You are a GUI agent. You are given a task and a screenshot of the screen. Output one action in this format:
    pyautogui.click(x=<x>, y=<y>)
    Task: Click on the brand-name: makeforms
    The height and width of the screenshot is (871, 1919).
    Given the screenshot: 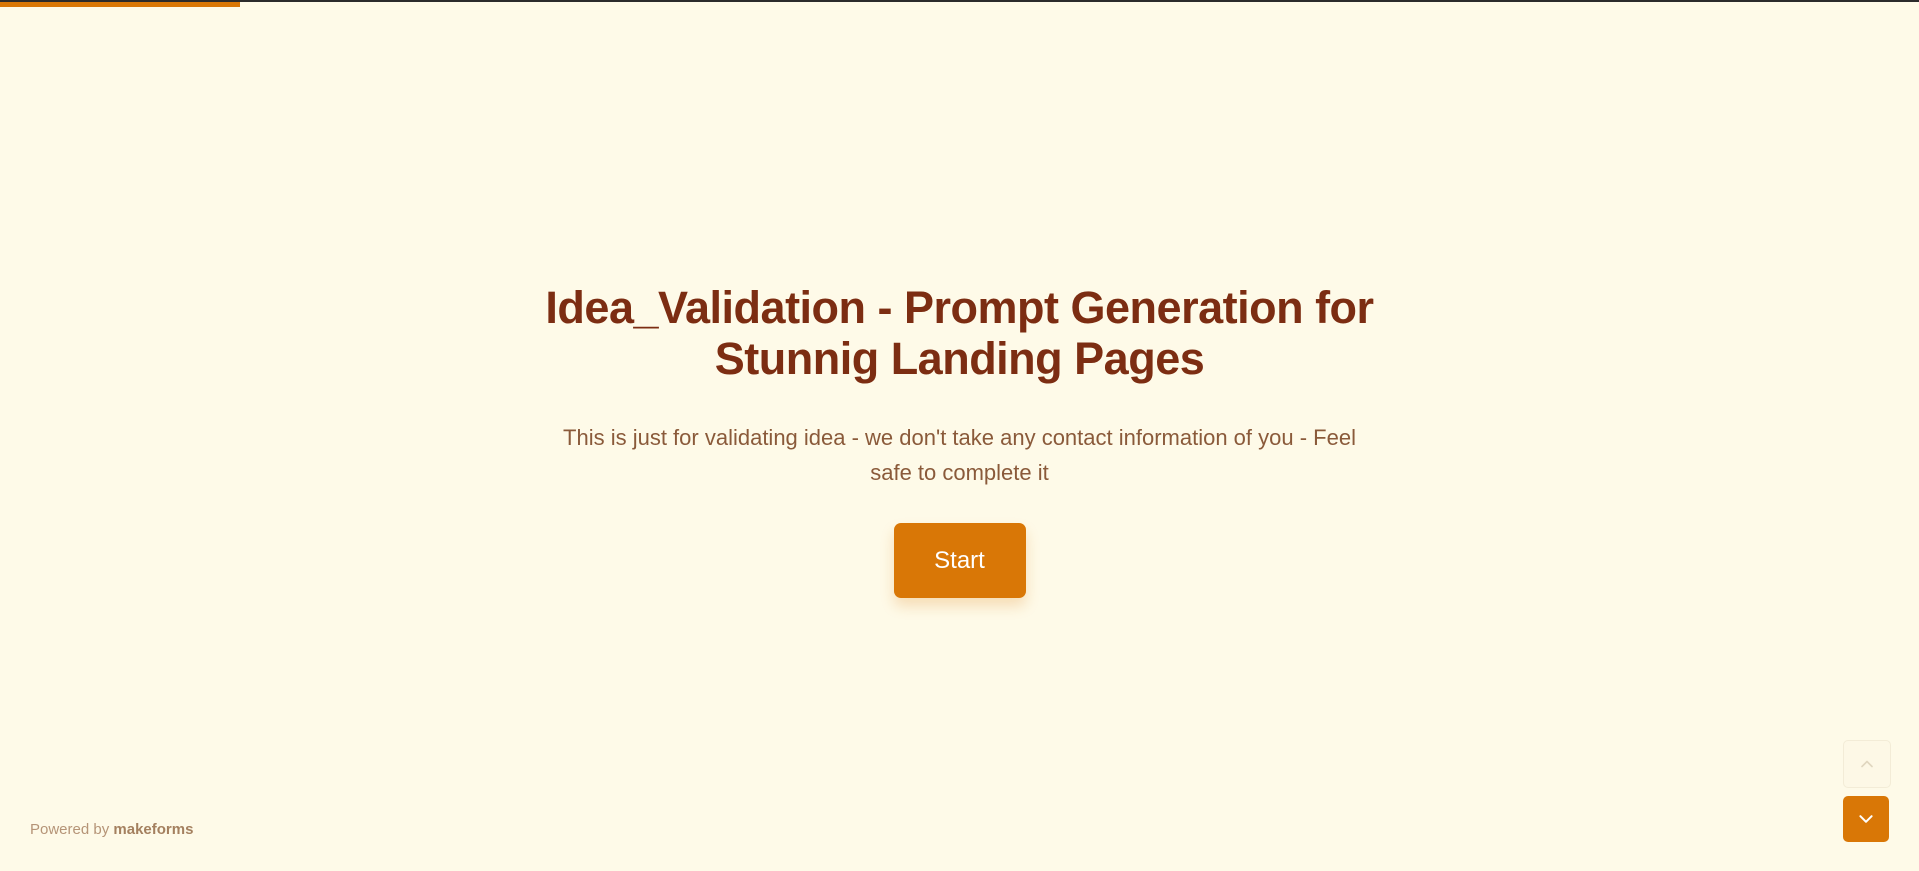 What is the action you would take?
    pyautogui.click(x=153, y=829)
    